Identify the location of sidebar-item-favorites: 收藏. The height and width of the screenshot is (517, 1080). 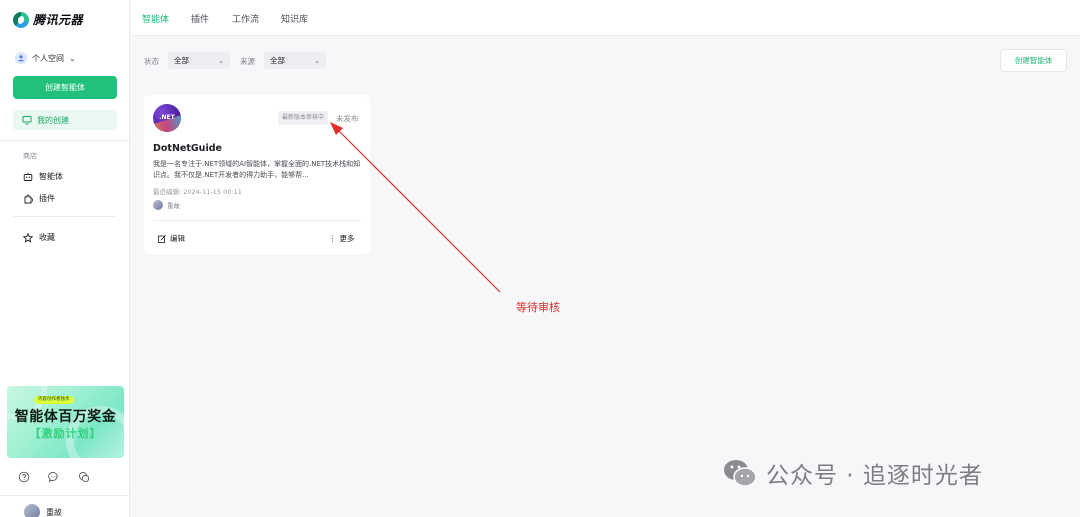
(39, 237).